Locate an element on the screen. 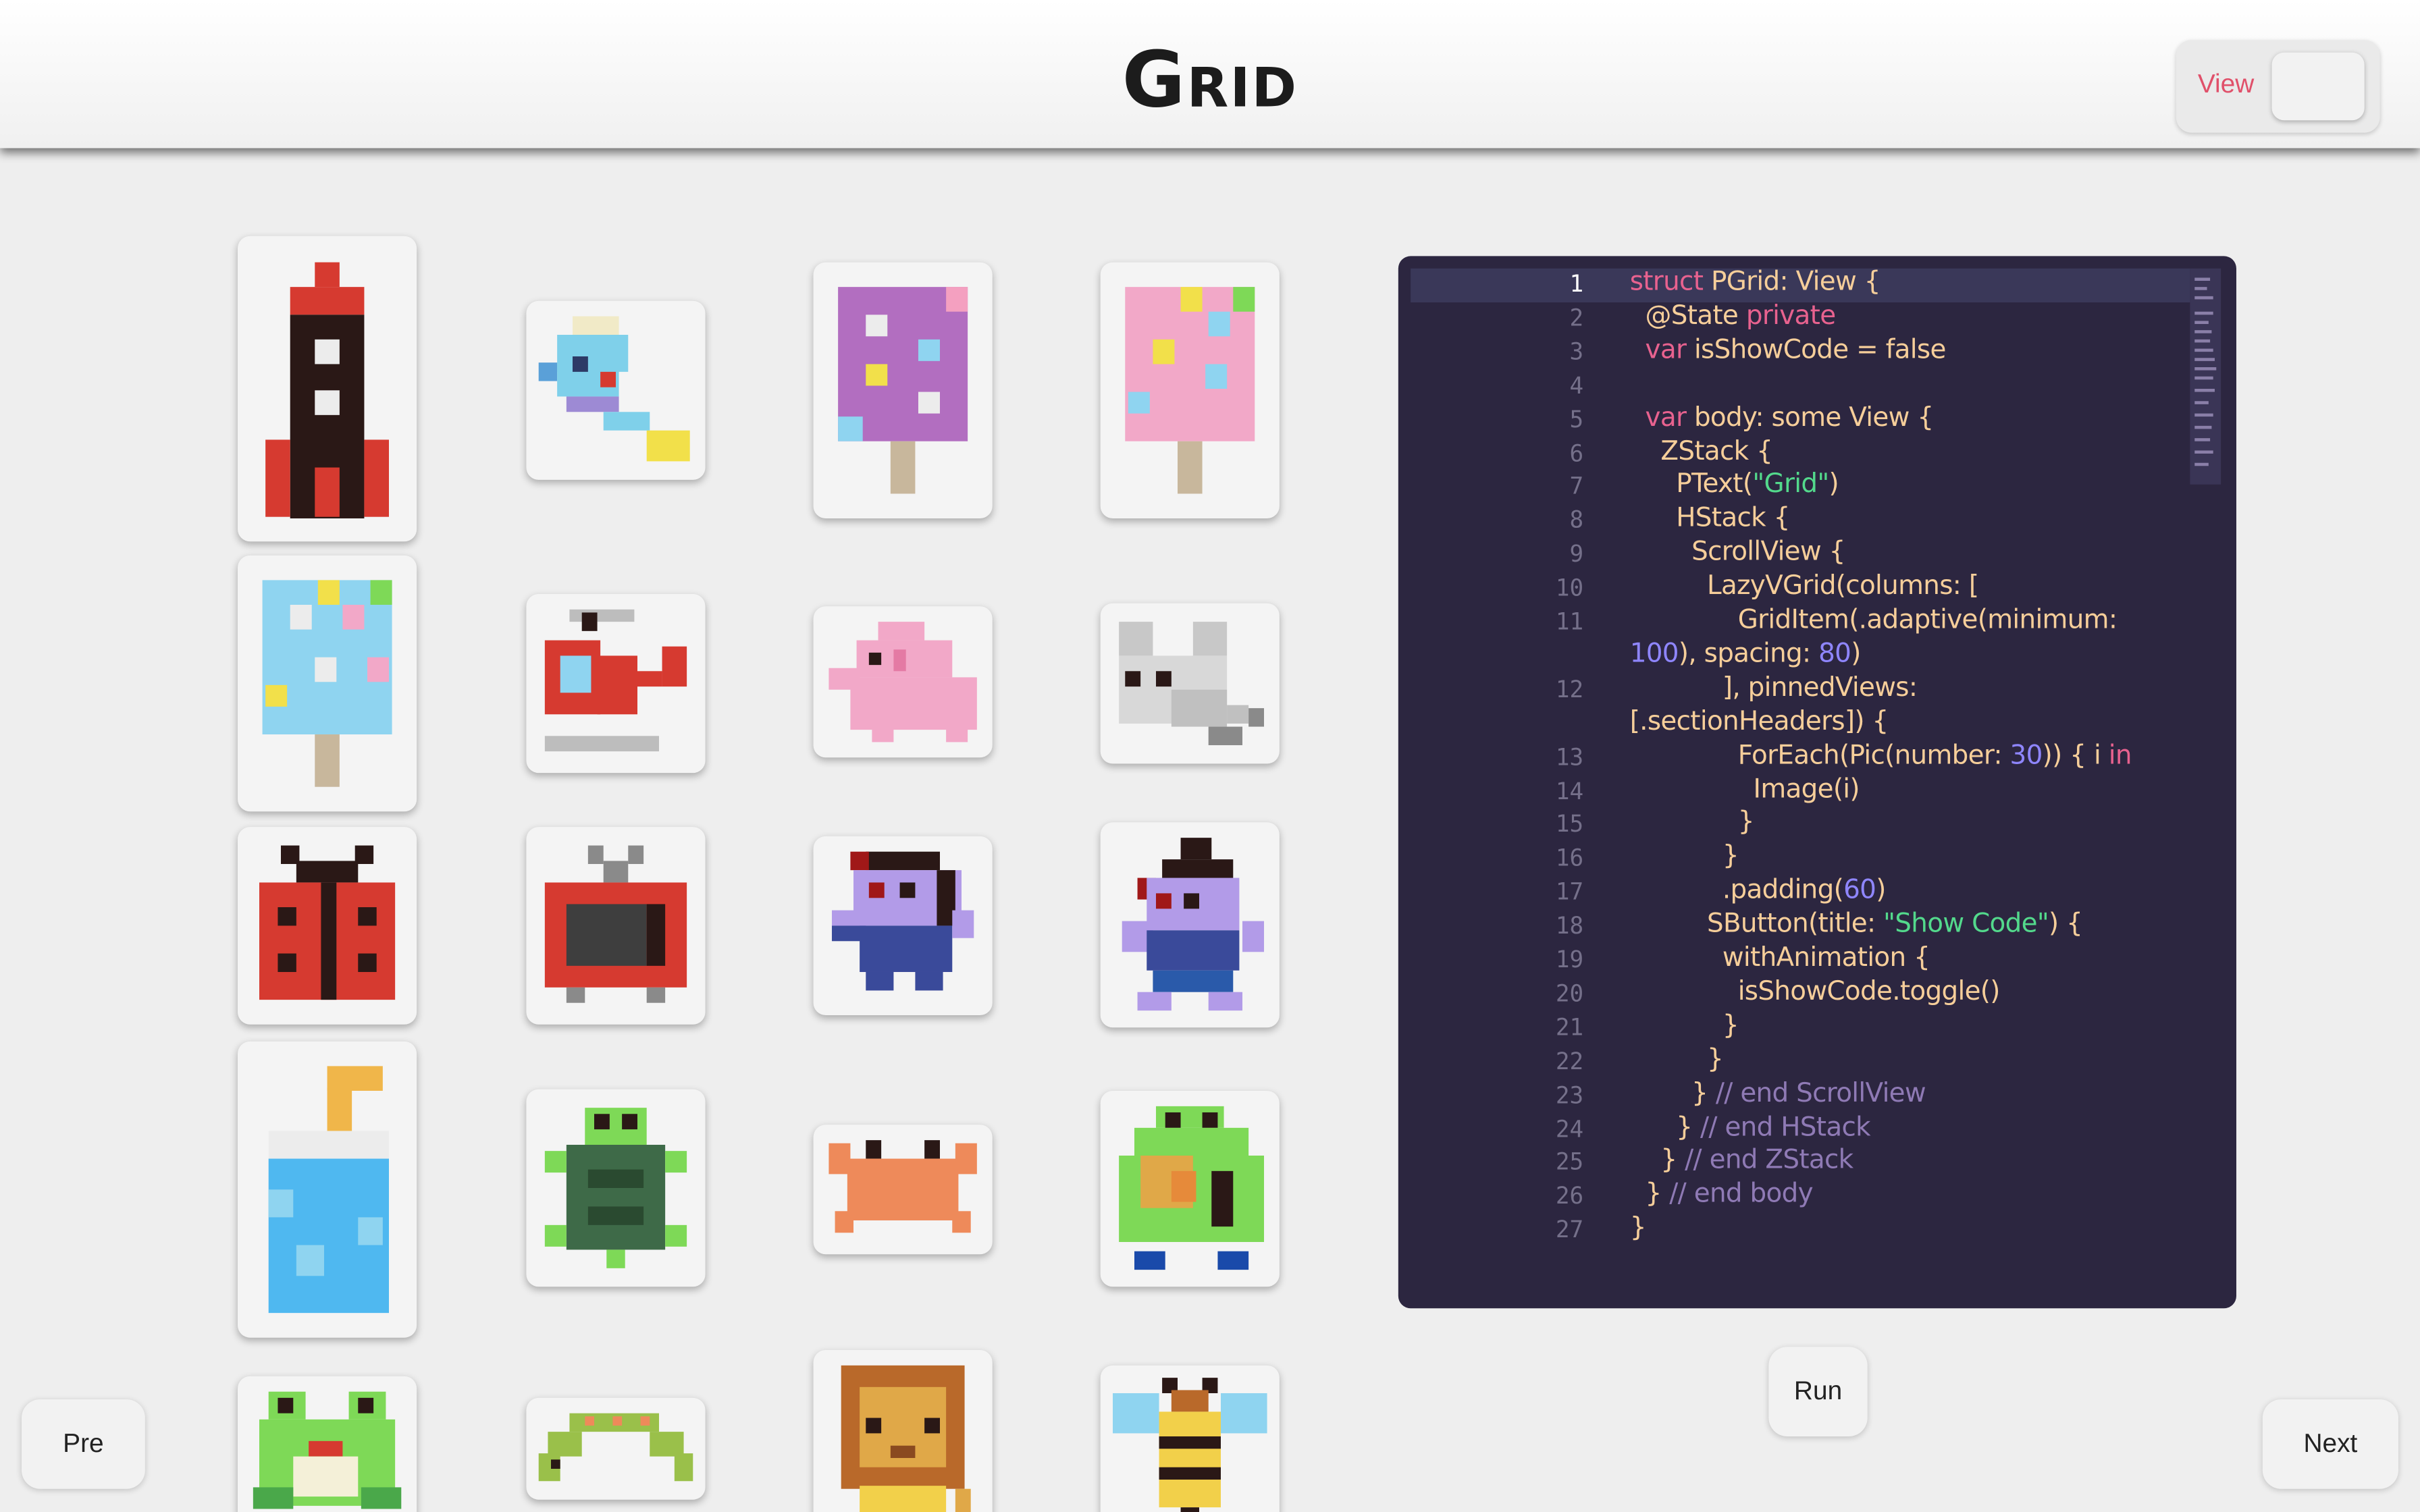  line-number: 13 is located at coordinates (1569, 756).